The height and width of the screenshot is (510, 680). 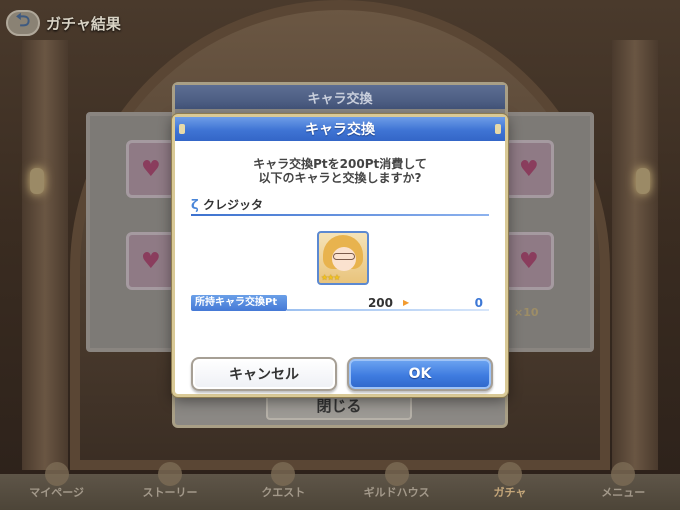 I want to click on exchange-points-row: 所持キャラ交換Pt 200 ▶ 0, so click(x=340, y=304).